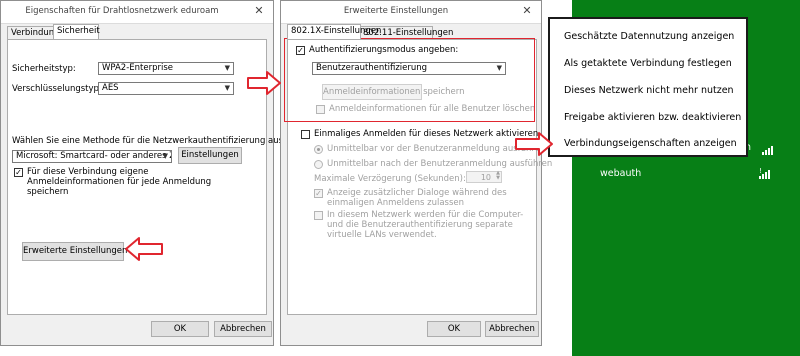 The height and width of the screenshot is (356, 800). What do you see at coordinates (144, 249) in the screenshot?
I see `annotation-arrow-left` at bounding box center [144, 249].